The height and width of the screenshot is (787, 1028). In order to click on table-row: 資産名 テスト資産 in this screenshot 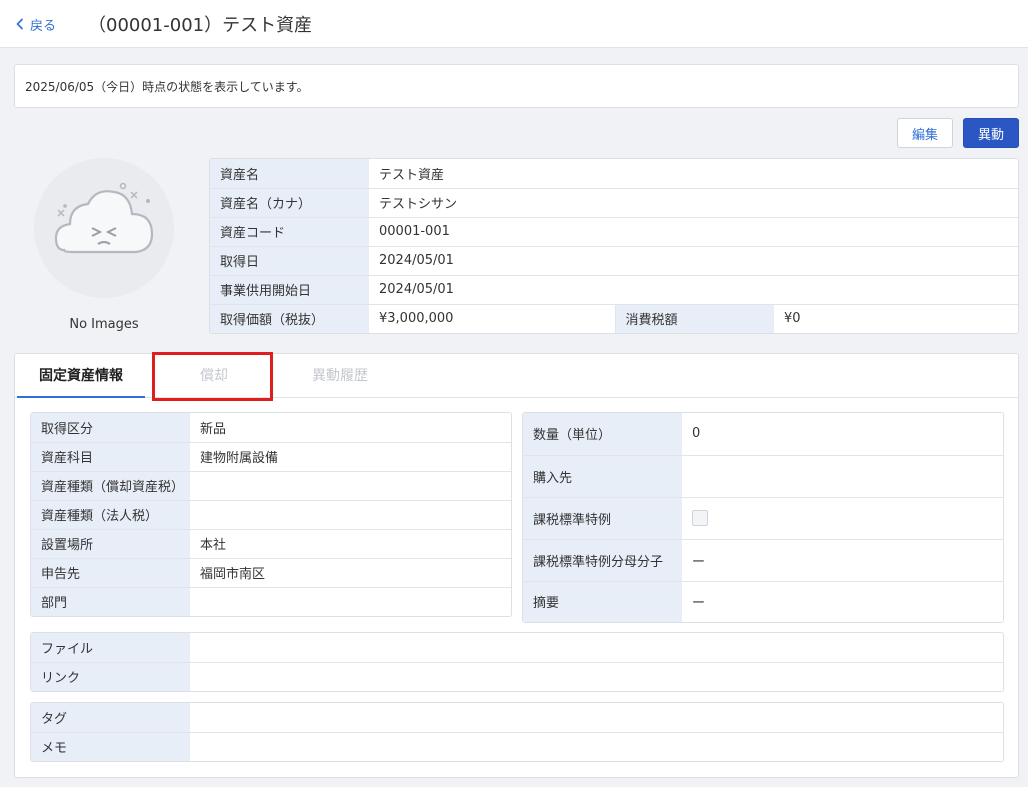, I will do `click(614, 174)`.